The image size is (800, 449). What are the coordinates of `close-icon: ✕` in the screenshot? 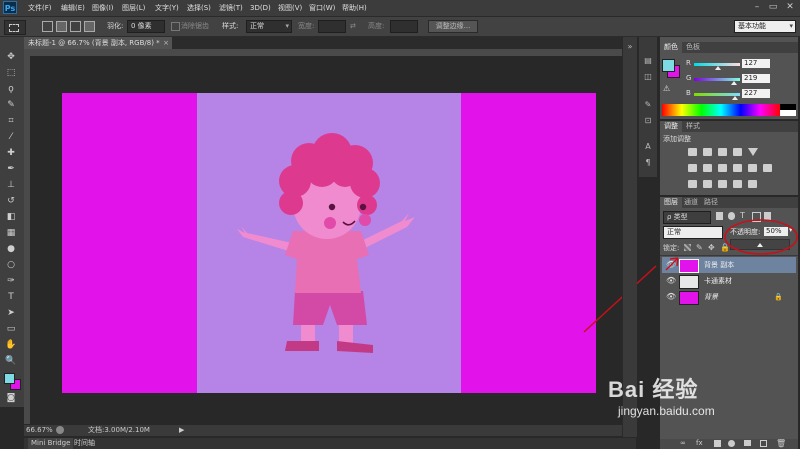 It's located at (790, 7).